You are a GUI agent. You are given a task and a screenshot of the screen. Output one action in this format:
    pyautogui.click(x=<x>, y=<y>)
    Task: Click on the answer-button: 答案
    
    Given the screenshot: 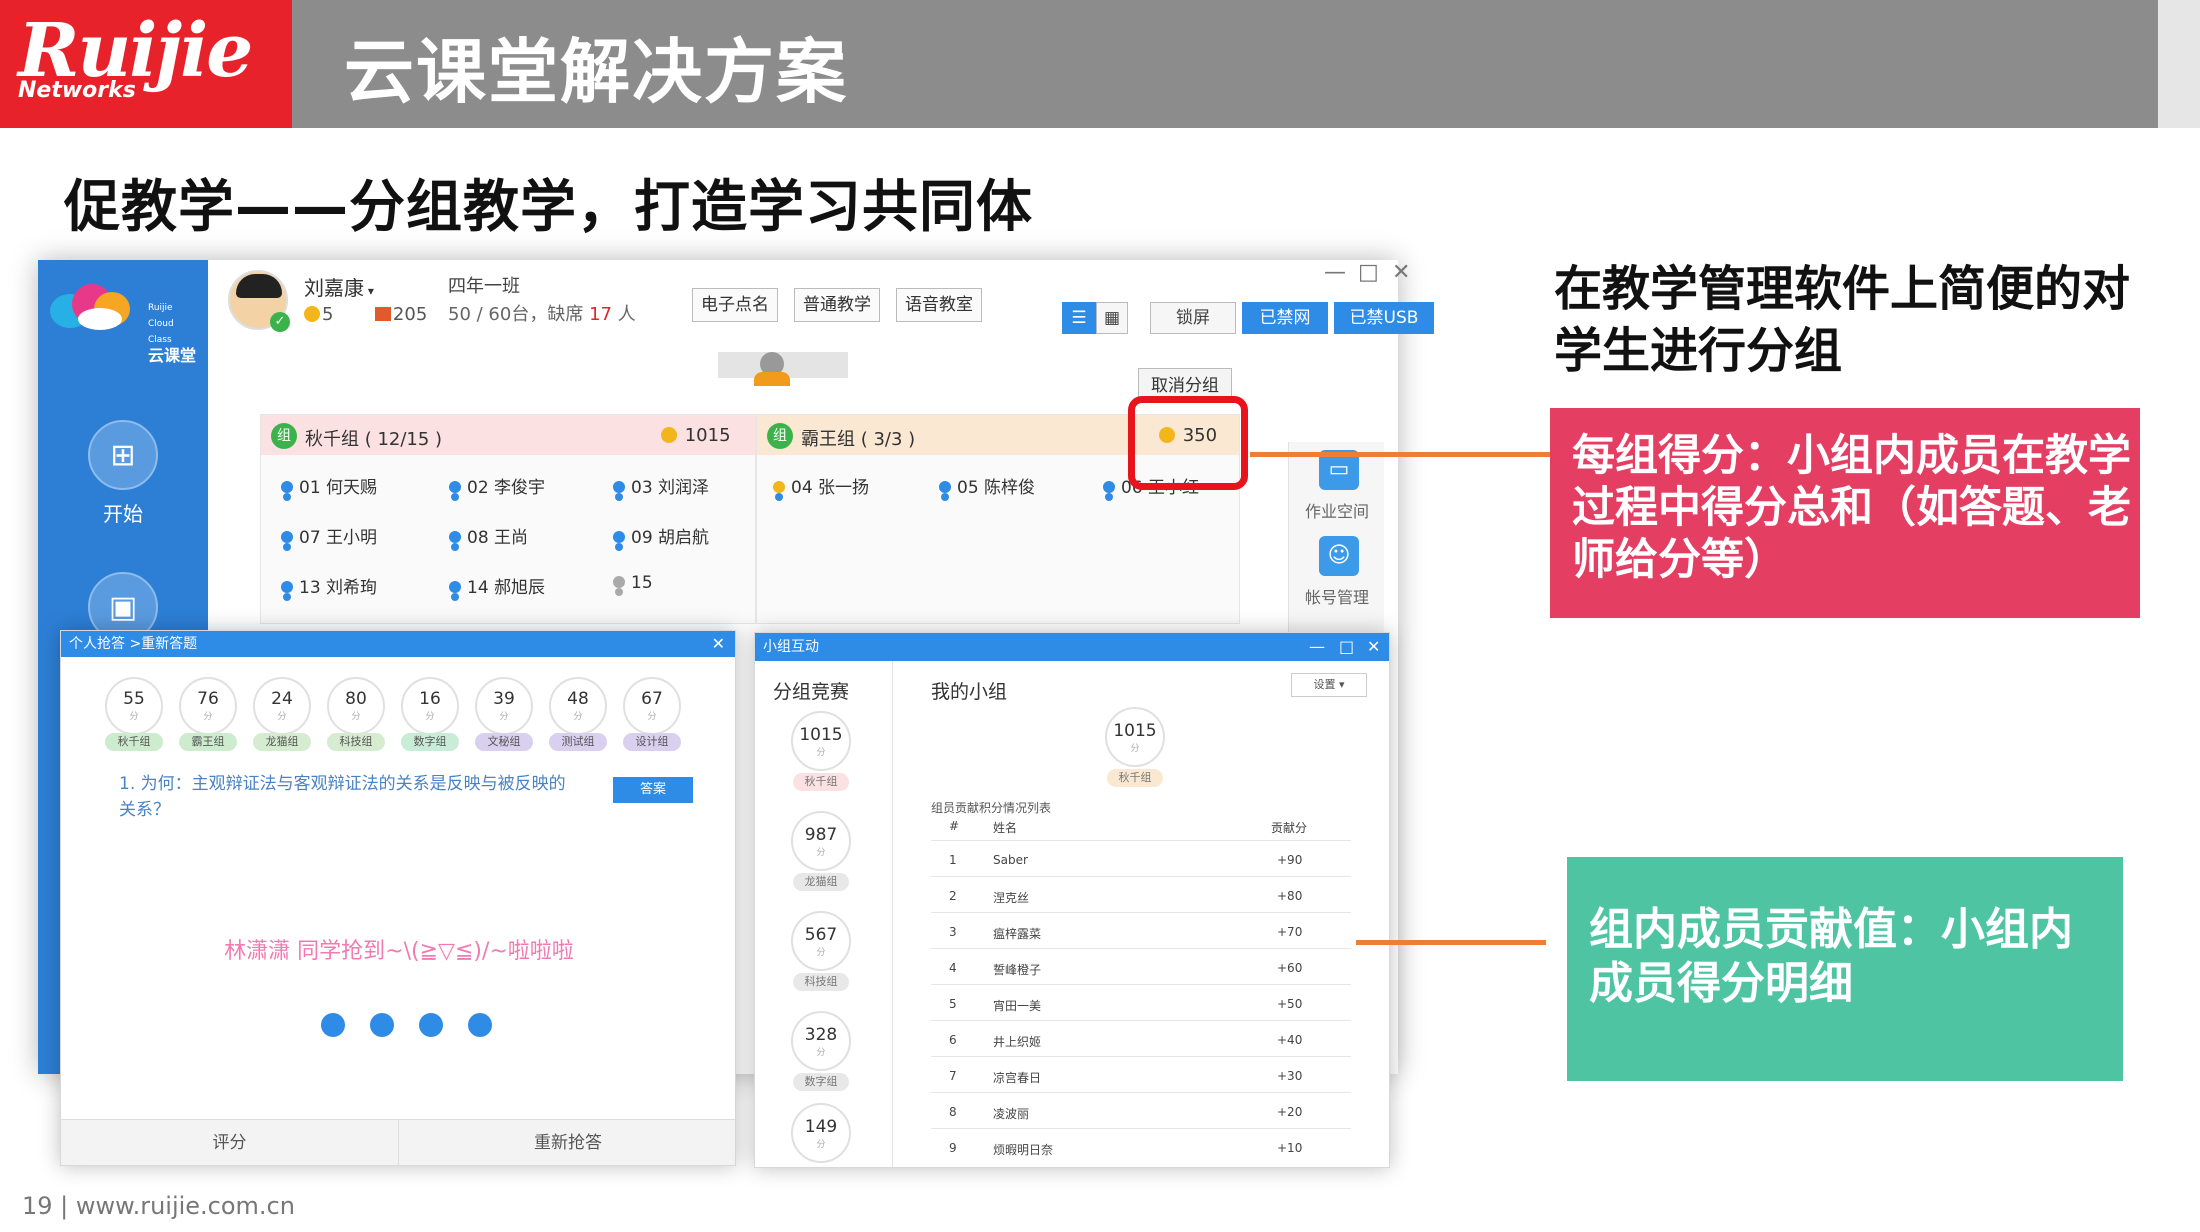 What is the action you would take?
    pyautogui.click(x=653, y=790)
    